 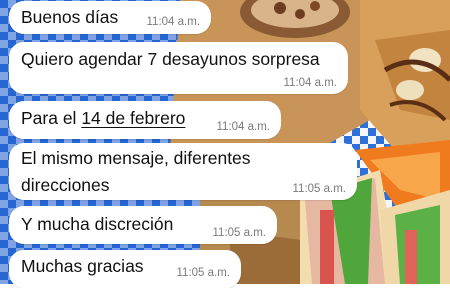 What do you see at coordinates (170, 59) in the screenshot?
I see `message-text: Quiero agendar 7 desayunos sorpresa` at bounding box center [170, 59].